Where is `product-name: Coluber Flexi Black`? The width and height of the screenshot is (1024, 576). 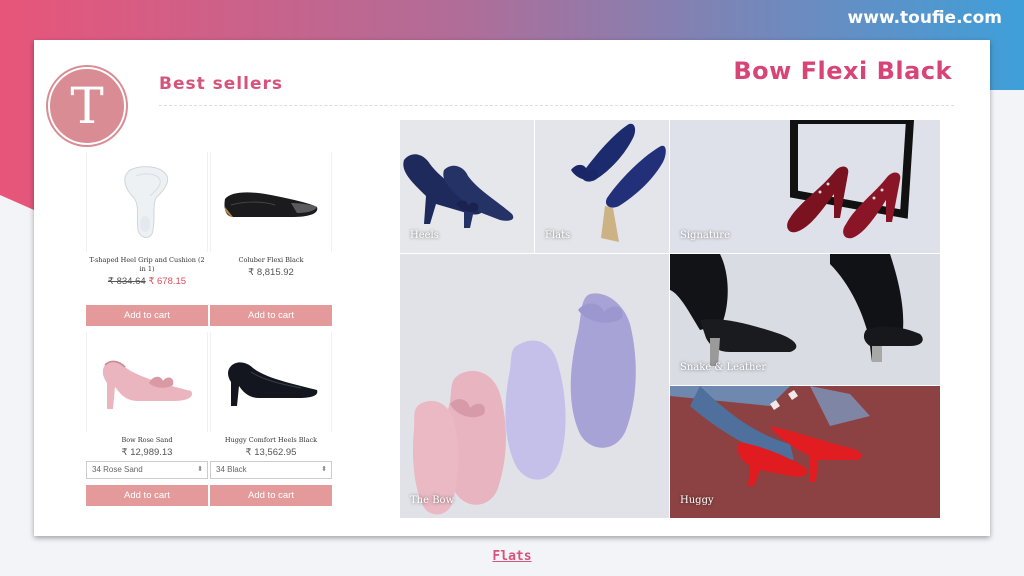 product-name: Coluber Flexi Black is located at coordinates (271, 260).